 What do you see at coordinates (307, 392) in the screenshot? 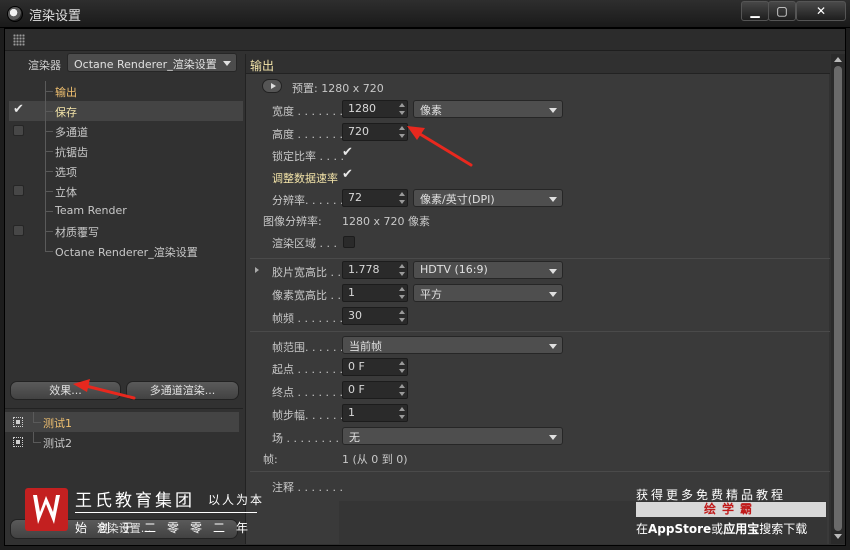
I see `end-label: 终点 . . . . . . .` at bounding box center [307, 392].